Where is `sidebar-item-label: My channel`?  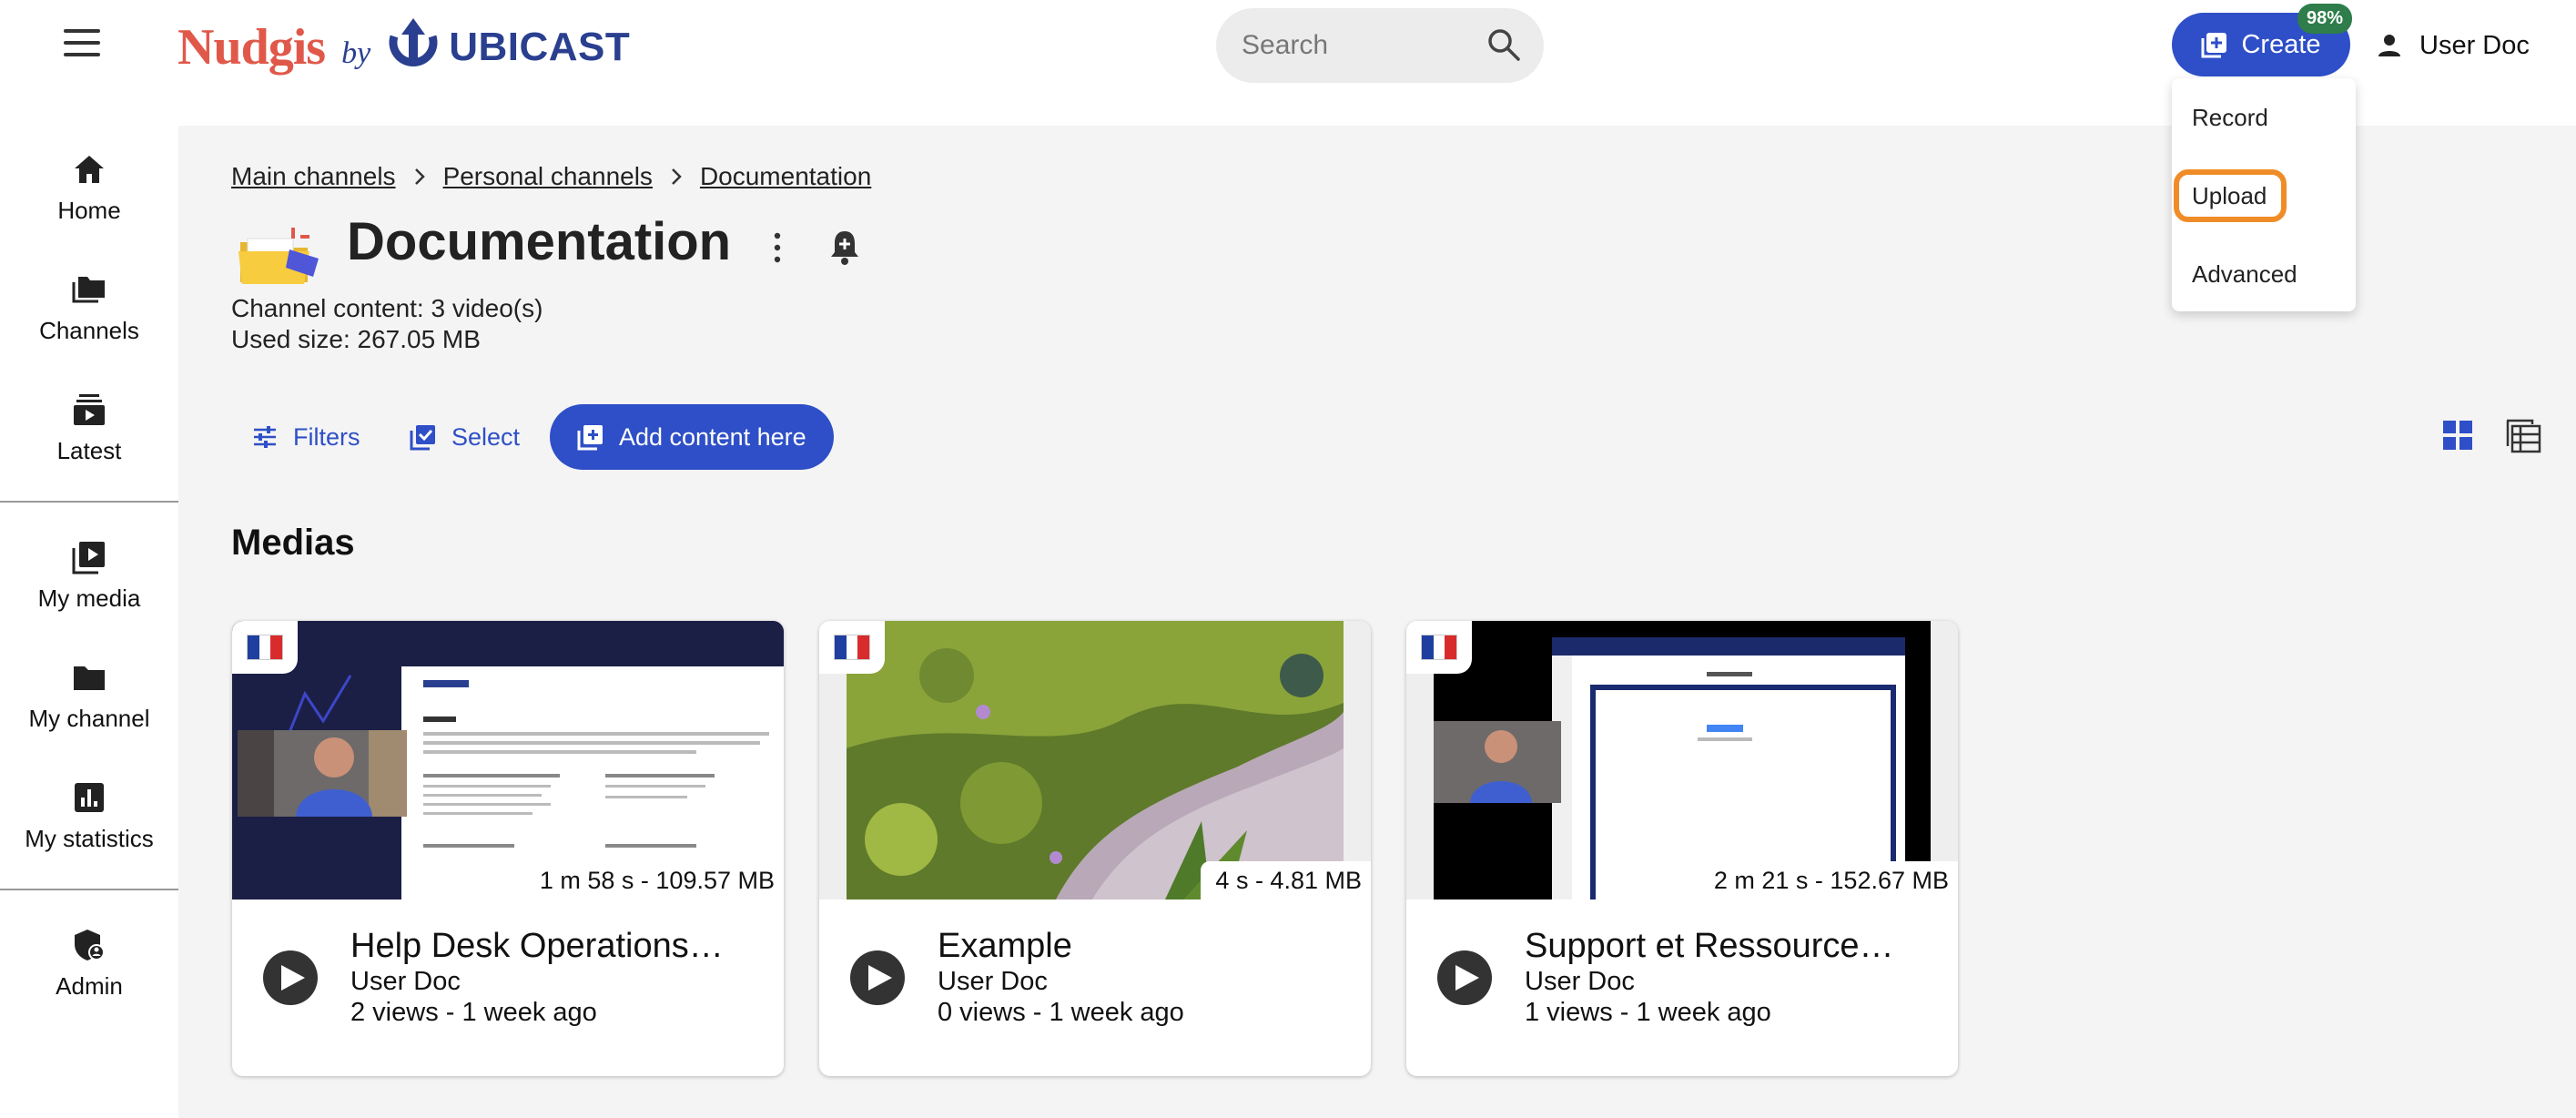
sidebar-item-label: My channel is located at coordinates (89, 719).